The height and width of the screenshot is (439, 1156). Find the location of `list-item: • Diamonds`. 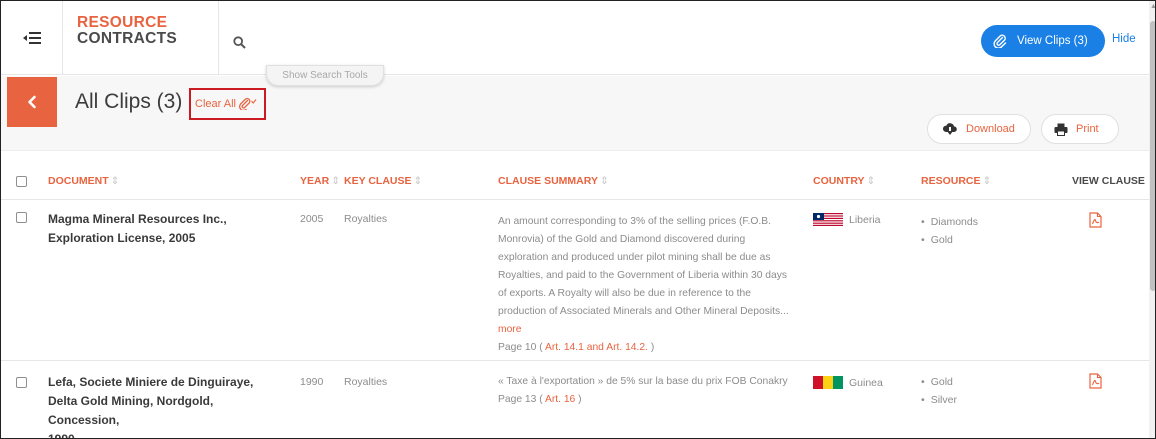

list-item: • Diamonds is located at coordinates (949, 222).